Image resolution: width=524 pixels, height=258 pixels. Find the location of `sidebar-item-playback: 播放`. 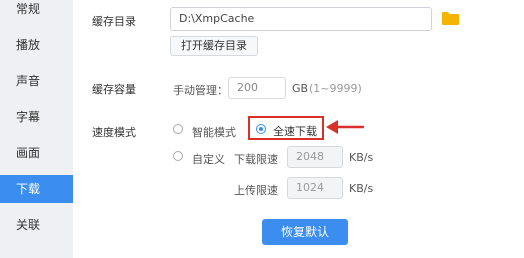

sidebar-item-playback: 播放 is located at coordinates (36, 45).